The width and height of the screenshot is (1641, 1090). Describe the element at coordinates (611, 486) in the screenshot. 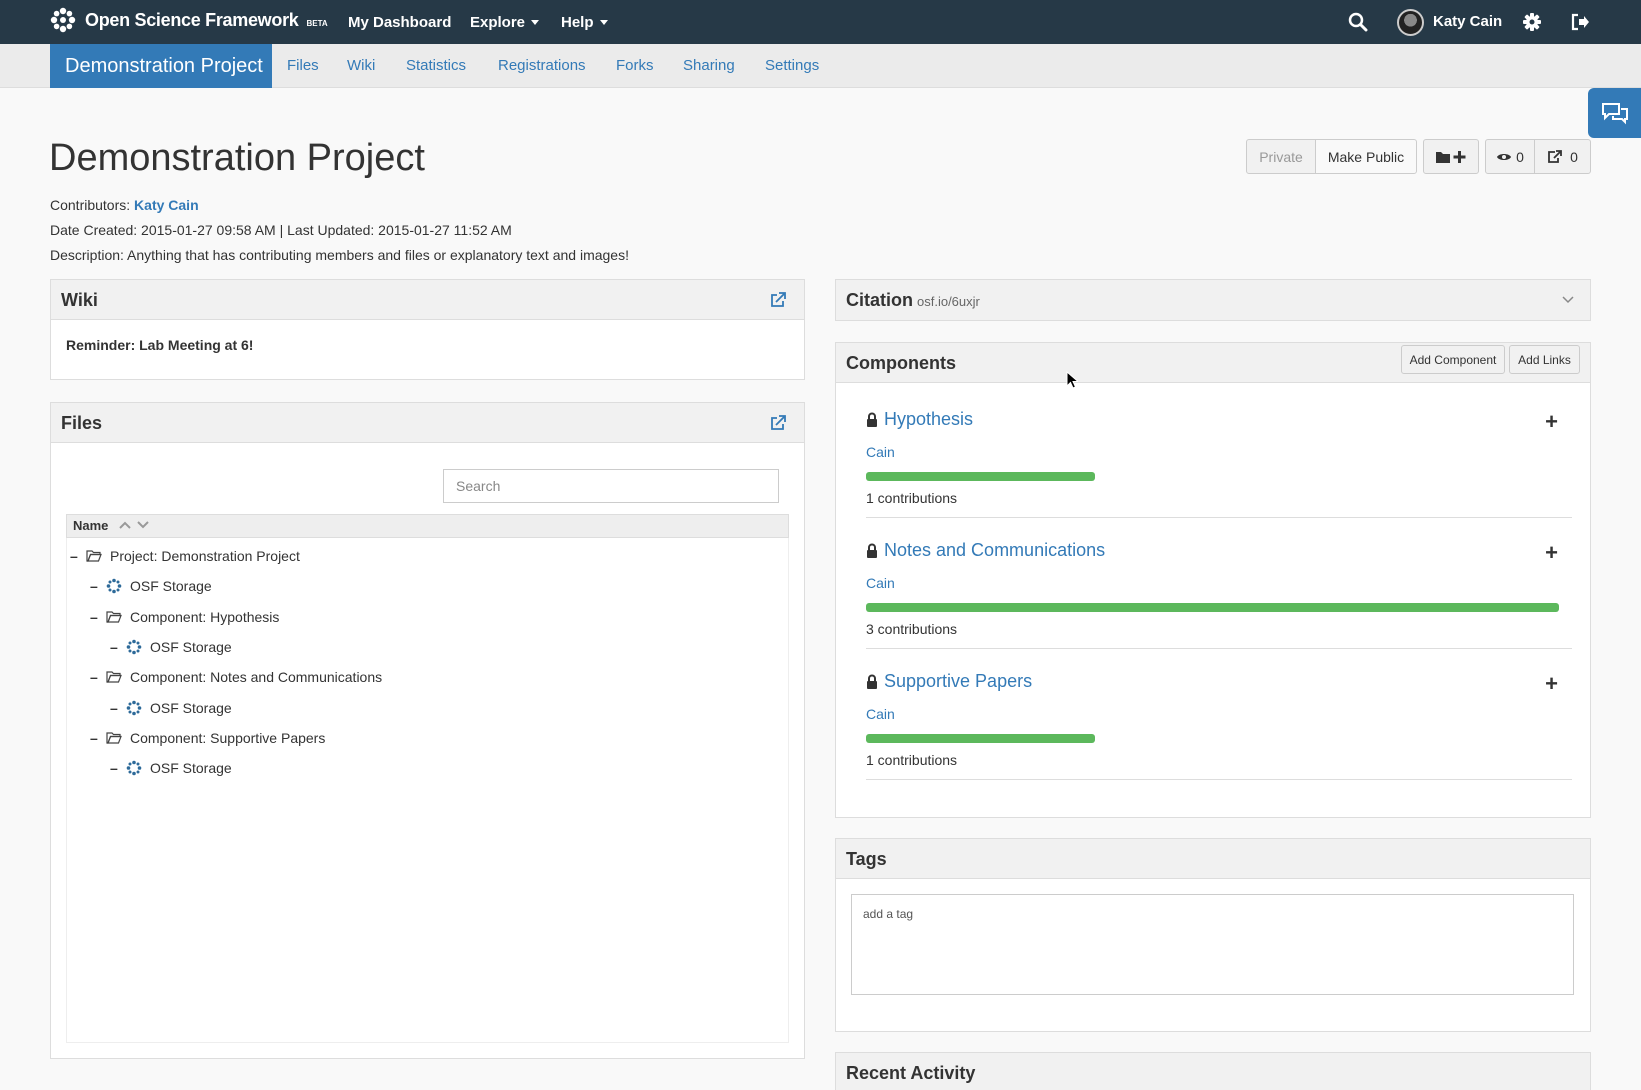

I see `files-search-input` at that location.